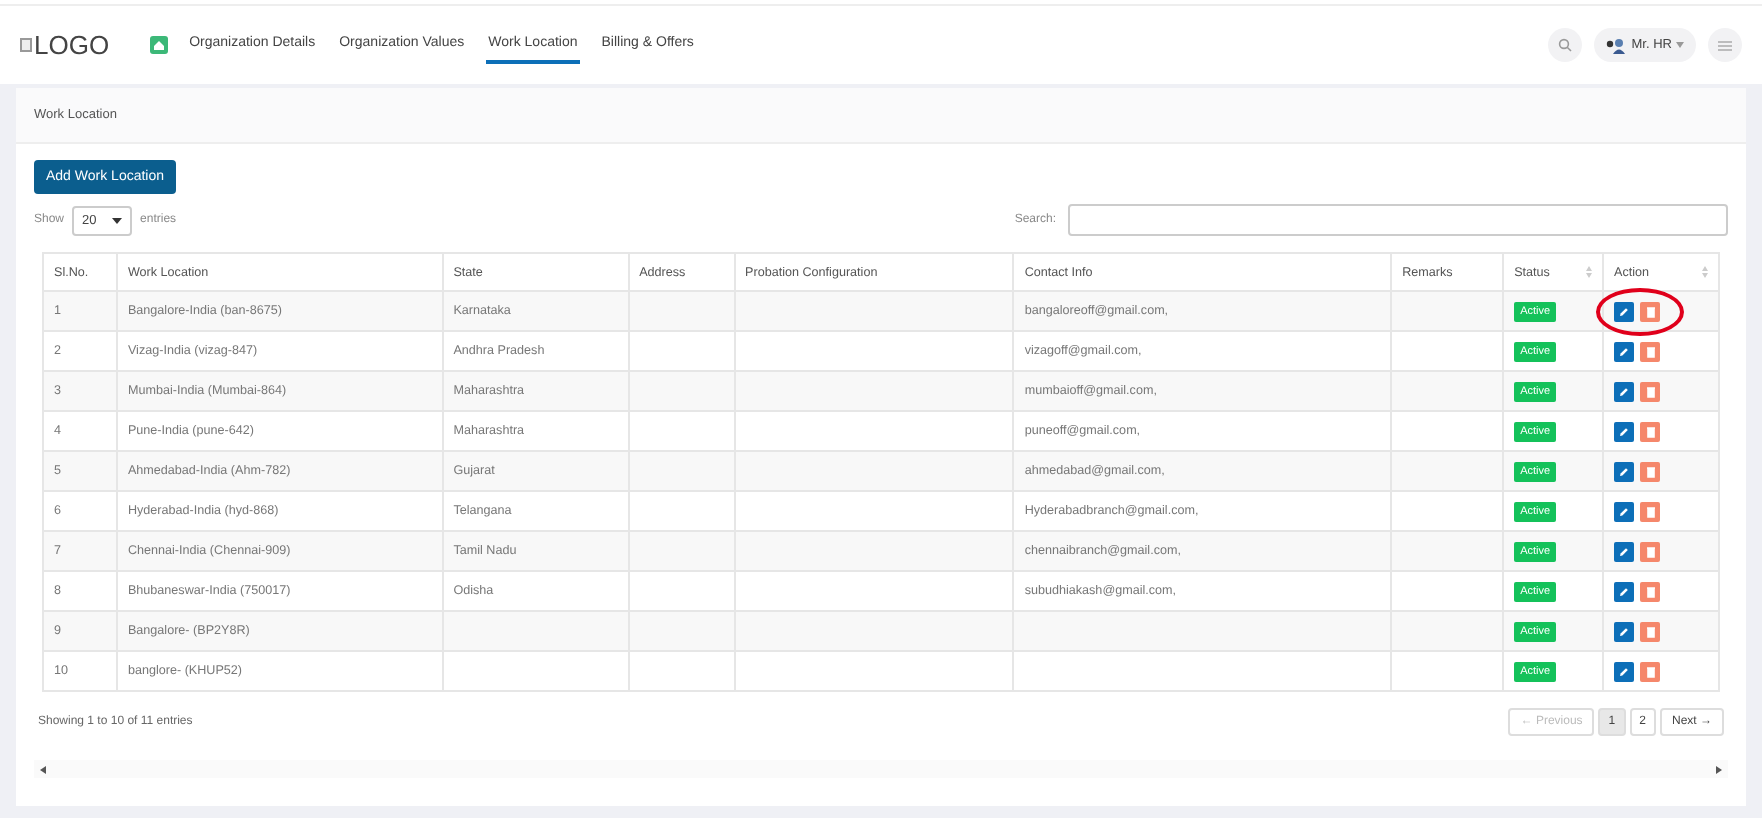 The width and height of the screenshot is (1762, 818). I want to click on search-icon, so click(1564, 45).